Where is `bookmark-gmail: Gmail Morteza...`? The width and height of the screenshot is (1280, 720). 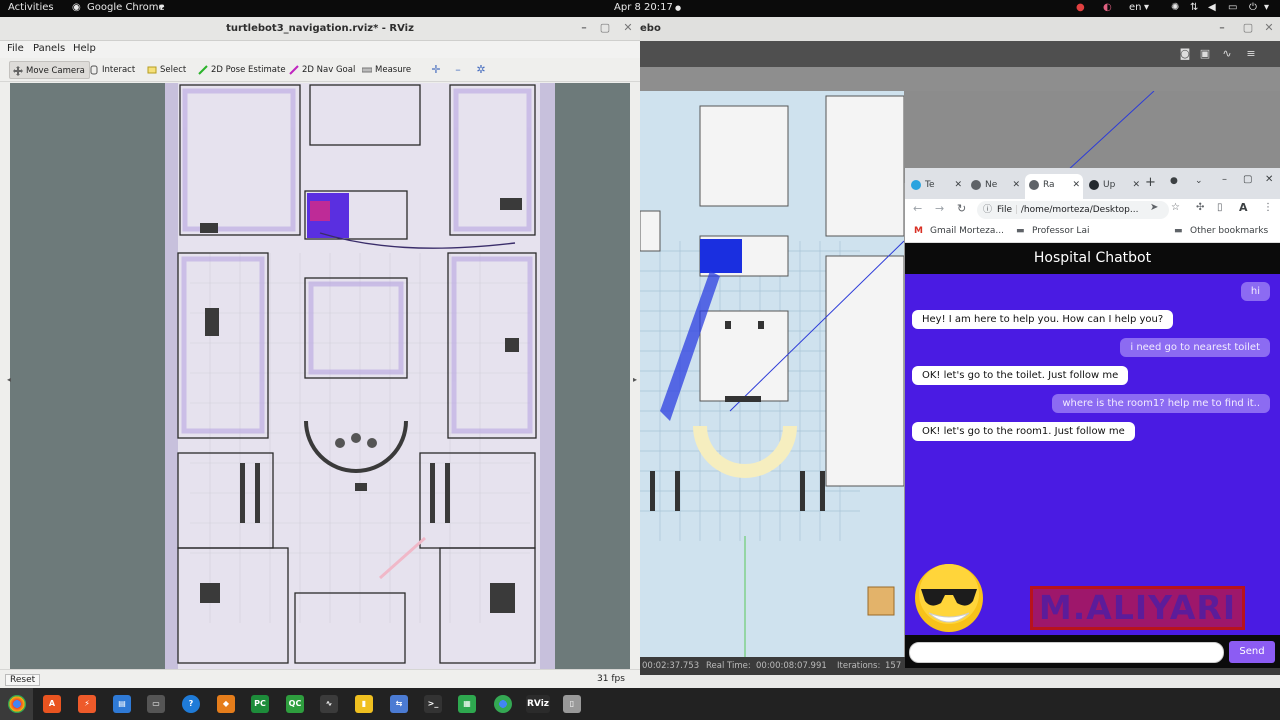
bookmark-gmail: Gmail Morteza... is located at coordinates (967, 231).